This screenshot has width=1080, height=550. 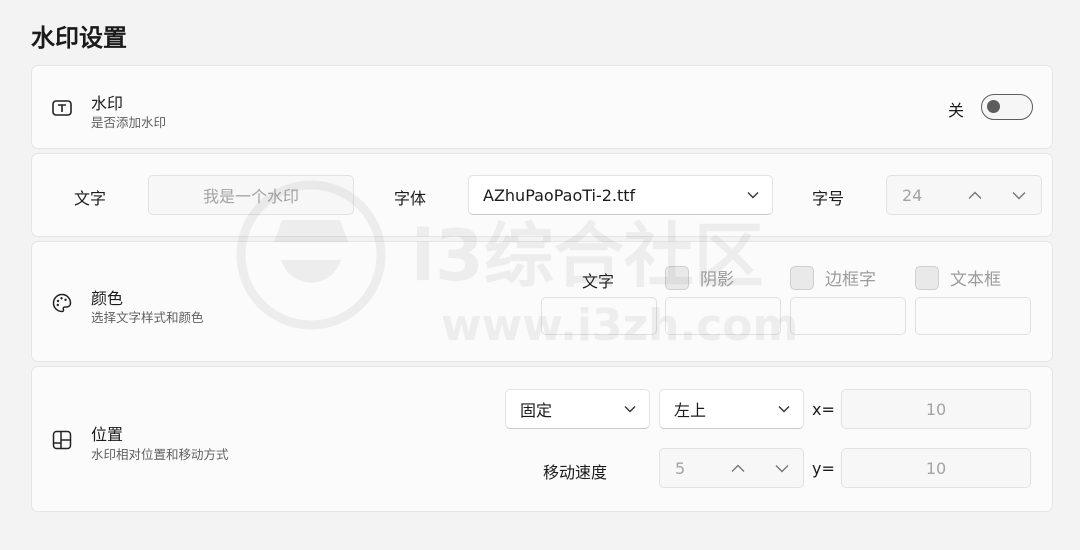 I want to click on shadow-checkbox: 阴影, so click(x=699, y=277).